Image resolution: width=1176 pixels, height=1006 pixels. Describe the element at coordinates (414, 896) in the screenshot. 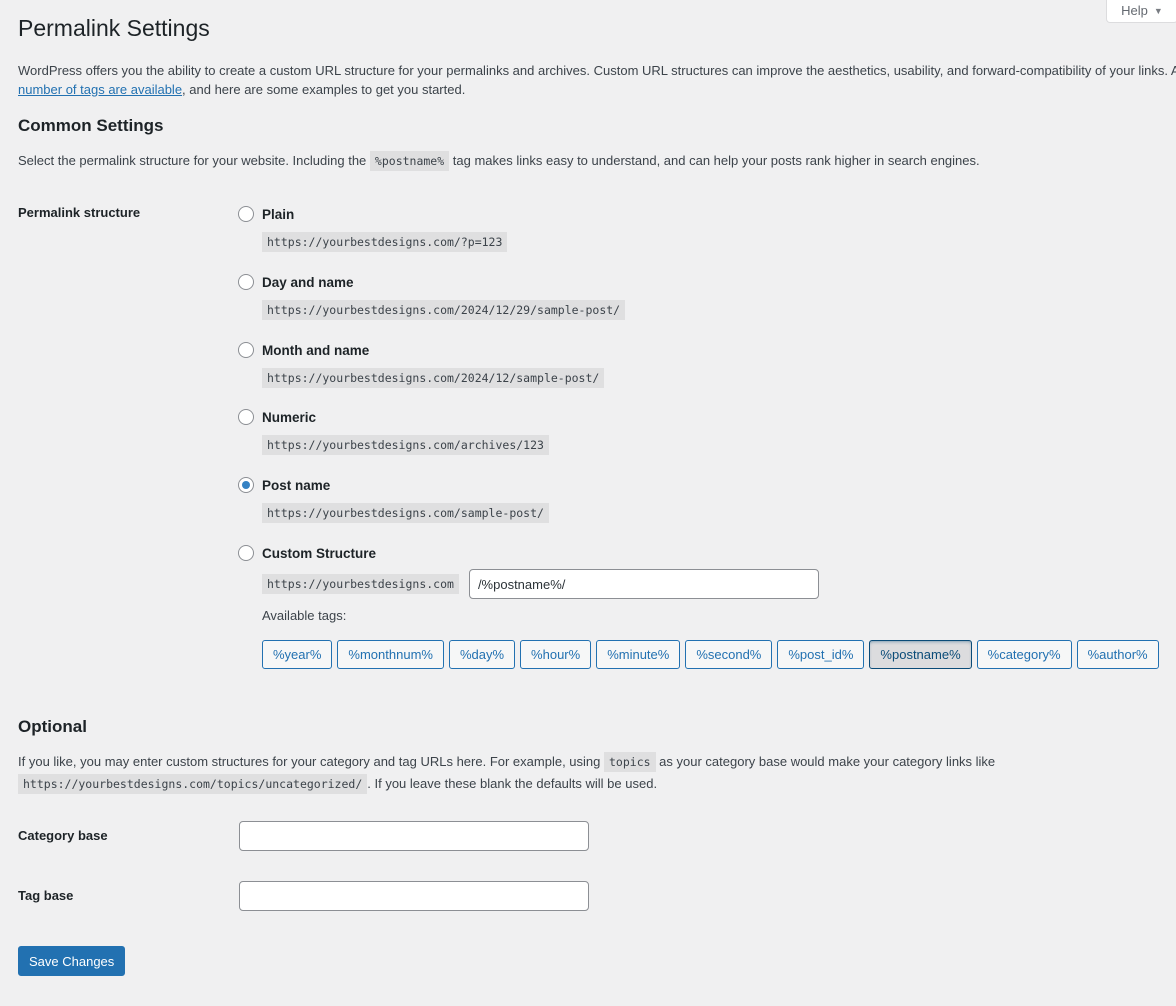

I see `tag-base-input` at that location.